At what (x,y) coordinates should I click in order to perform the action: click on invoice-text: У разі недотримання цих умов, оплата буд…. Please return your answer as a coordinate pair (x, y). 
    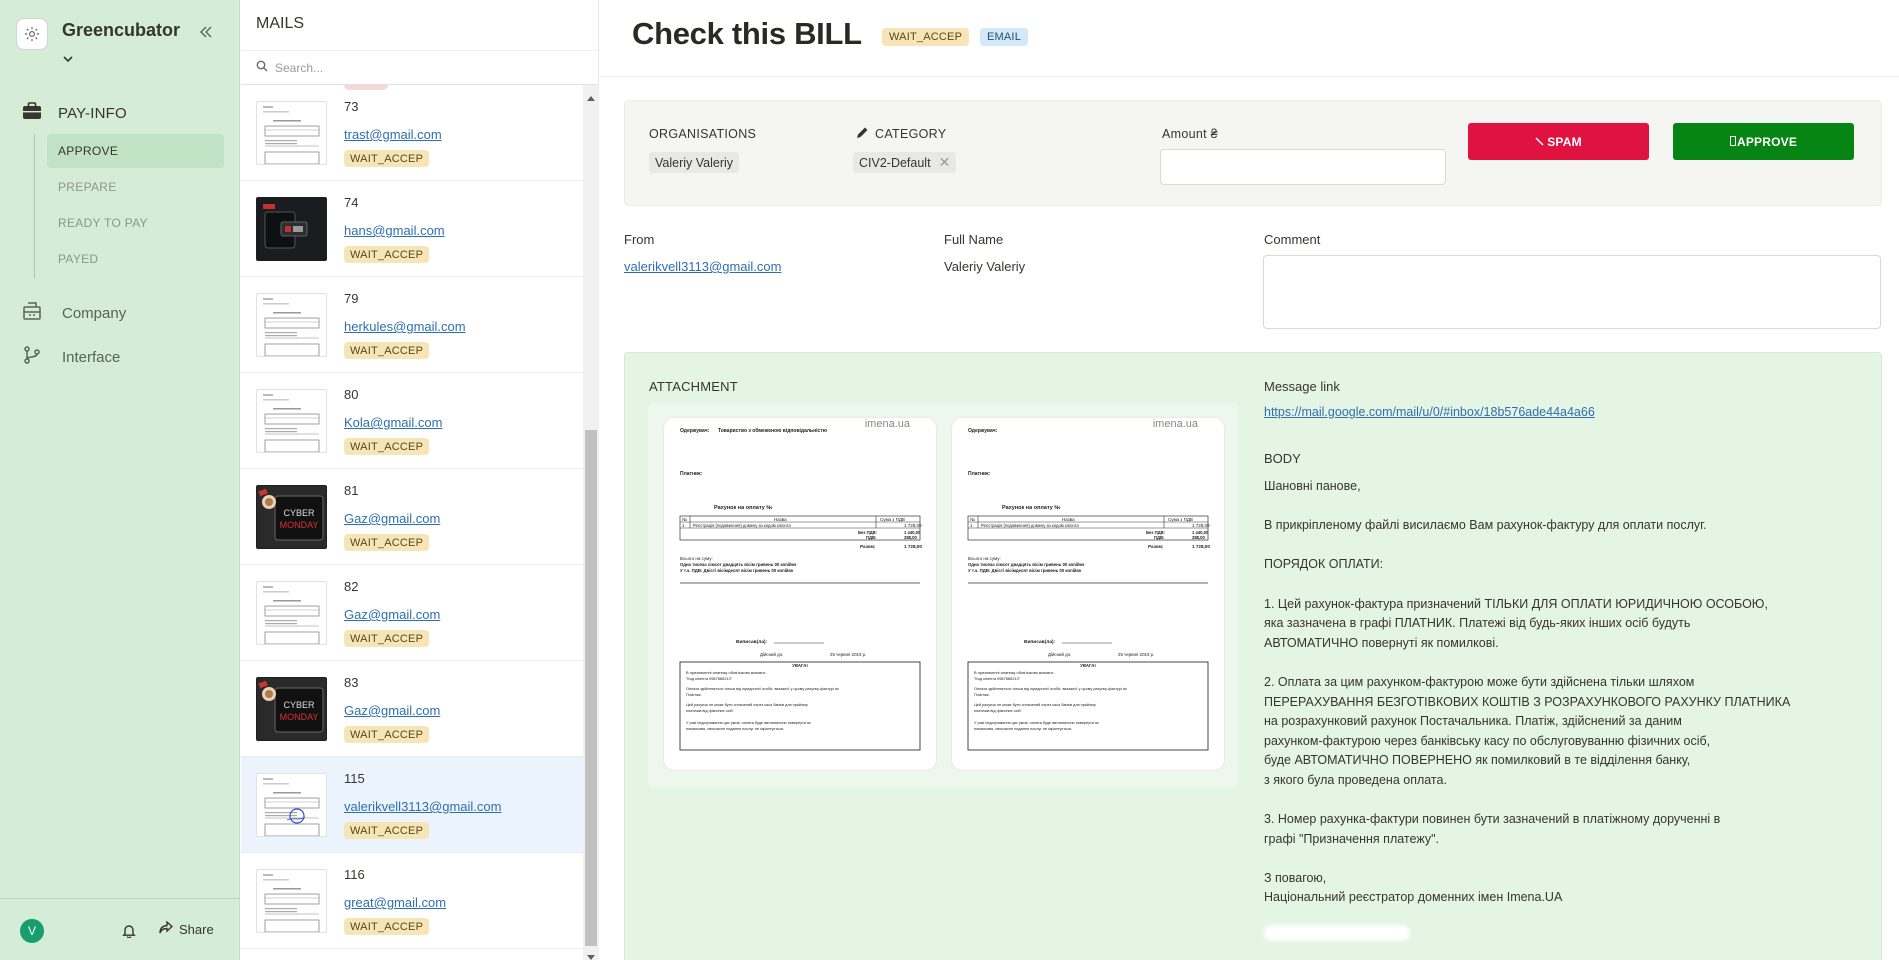
    Looking at the image, I should click on (748, 723).